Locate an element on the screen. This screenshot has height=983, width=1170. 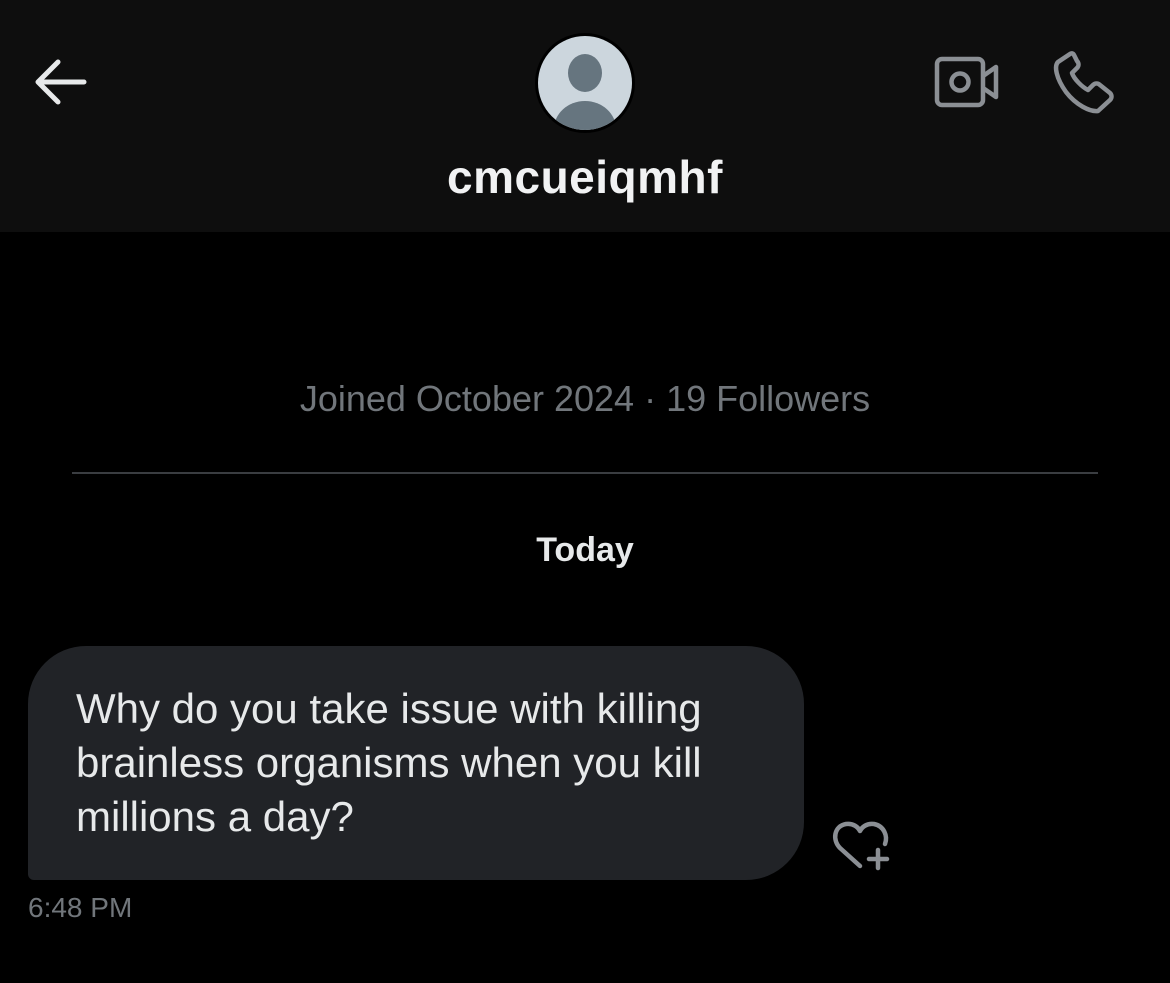
divider is located at coordinates (585, 473).